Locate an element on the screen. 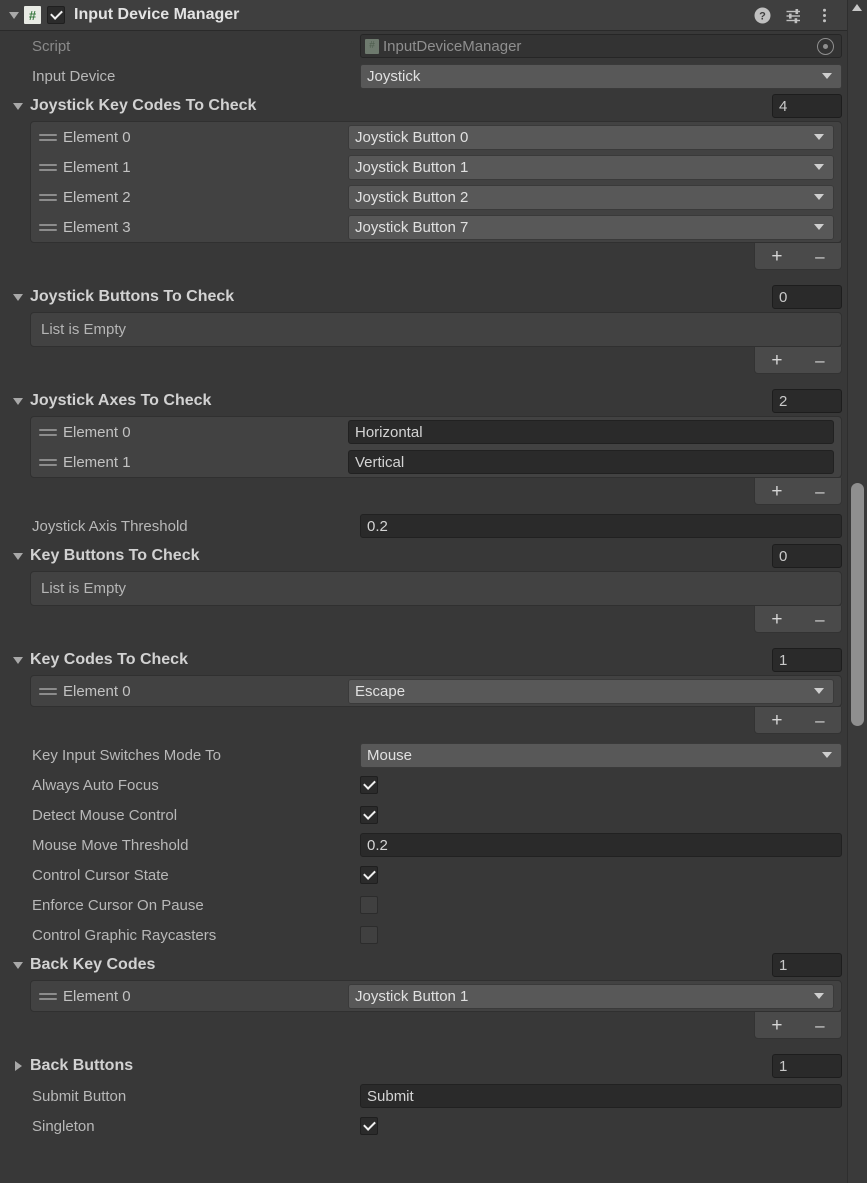 The image size is (867, 1183). singleton-checkbox is located at coordinates (369, 1126).